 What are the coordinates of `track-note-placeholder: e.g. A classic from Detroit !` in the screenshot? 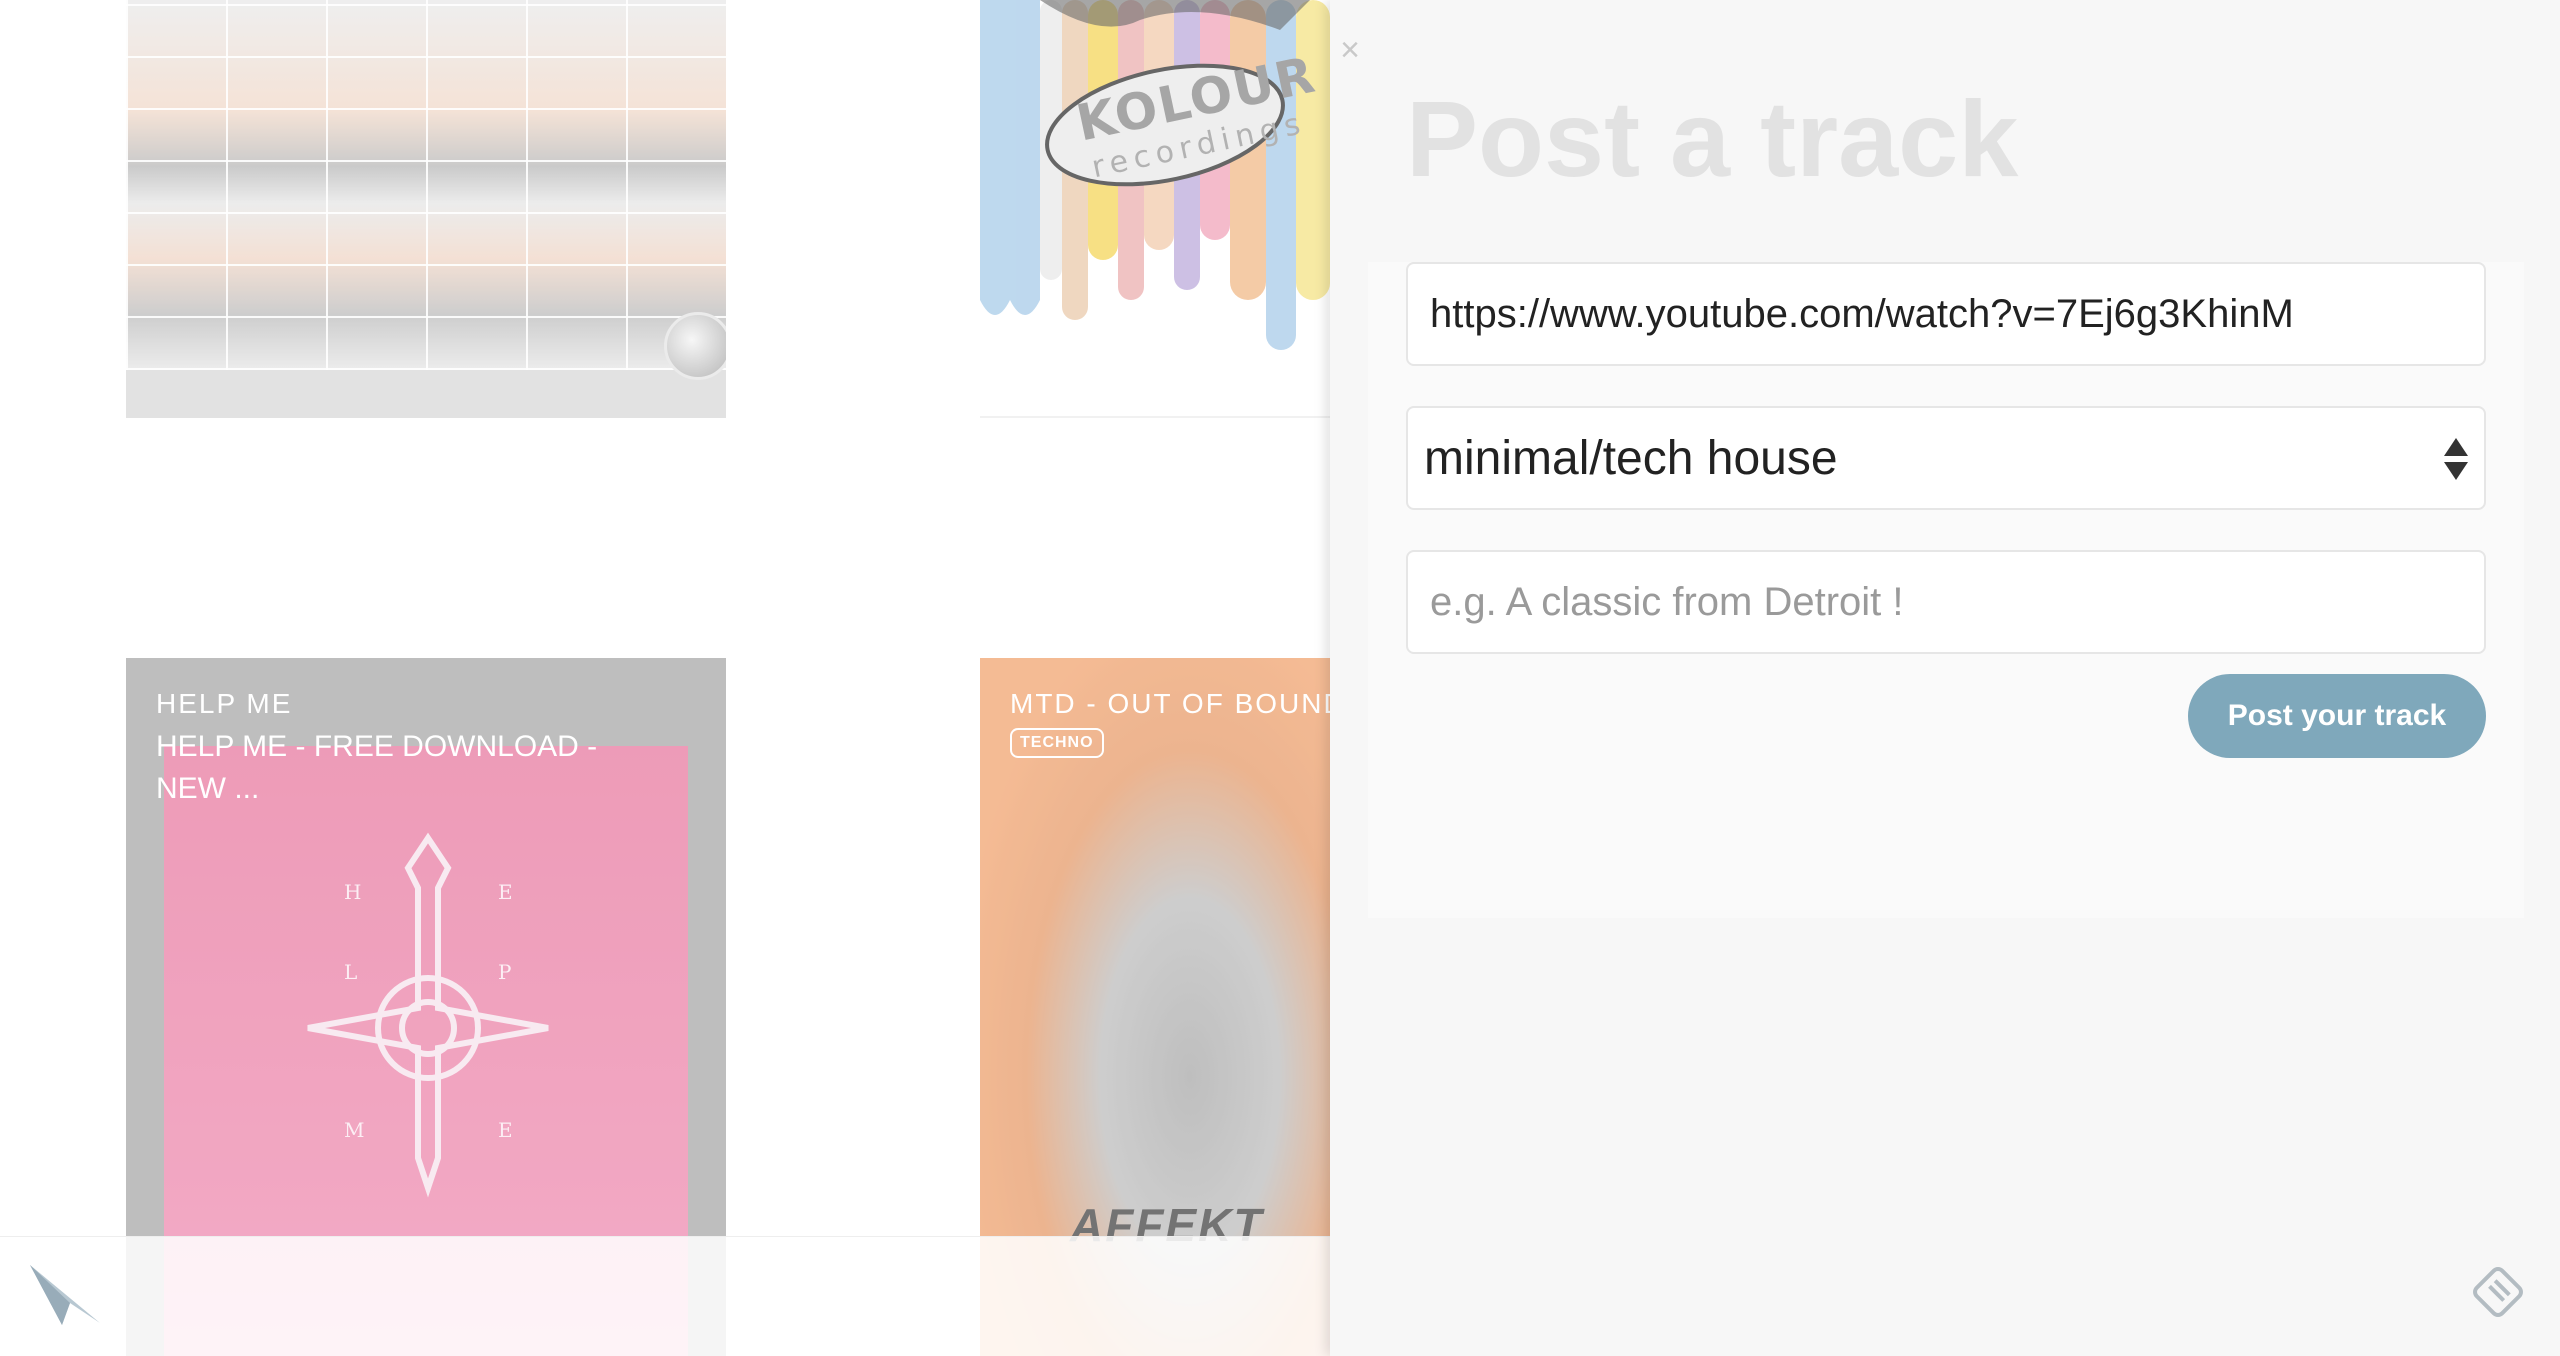 It's located at (1667, 601).